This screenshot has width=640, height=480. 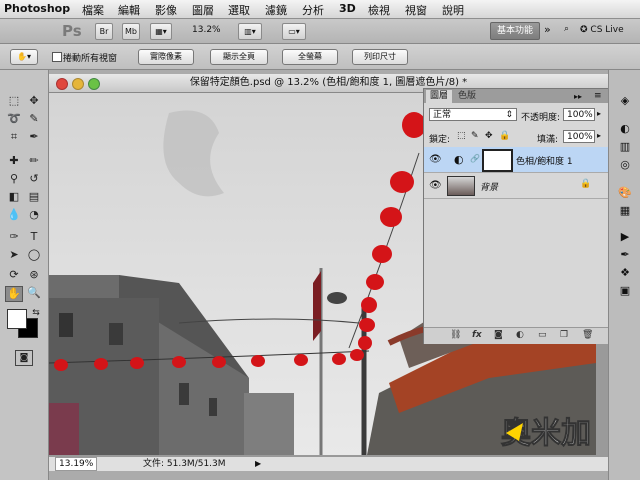 I want to click on layers-panel-icon: ◈, so click(x=625, y=101).